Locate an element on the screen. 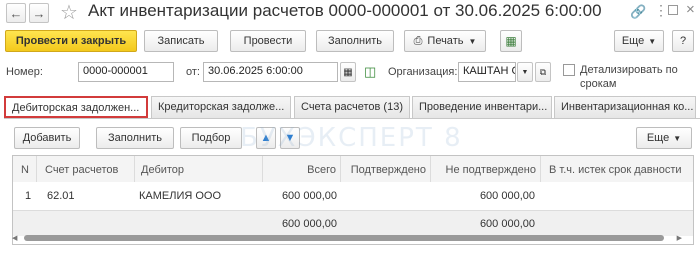  organization-field: КАШТАН С is located at coordinates (487, 72).